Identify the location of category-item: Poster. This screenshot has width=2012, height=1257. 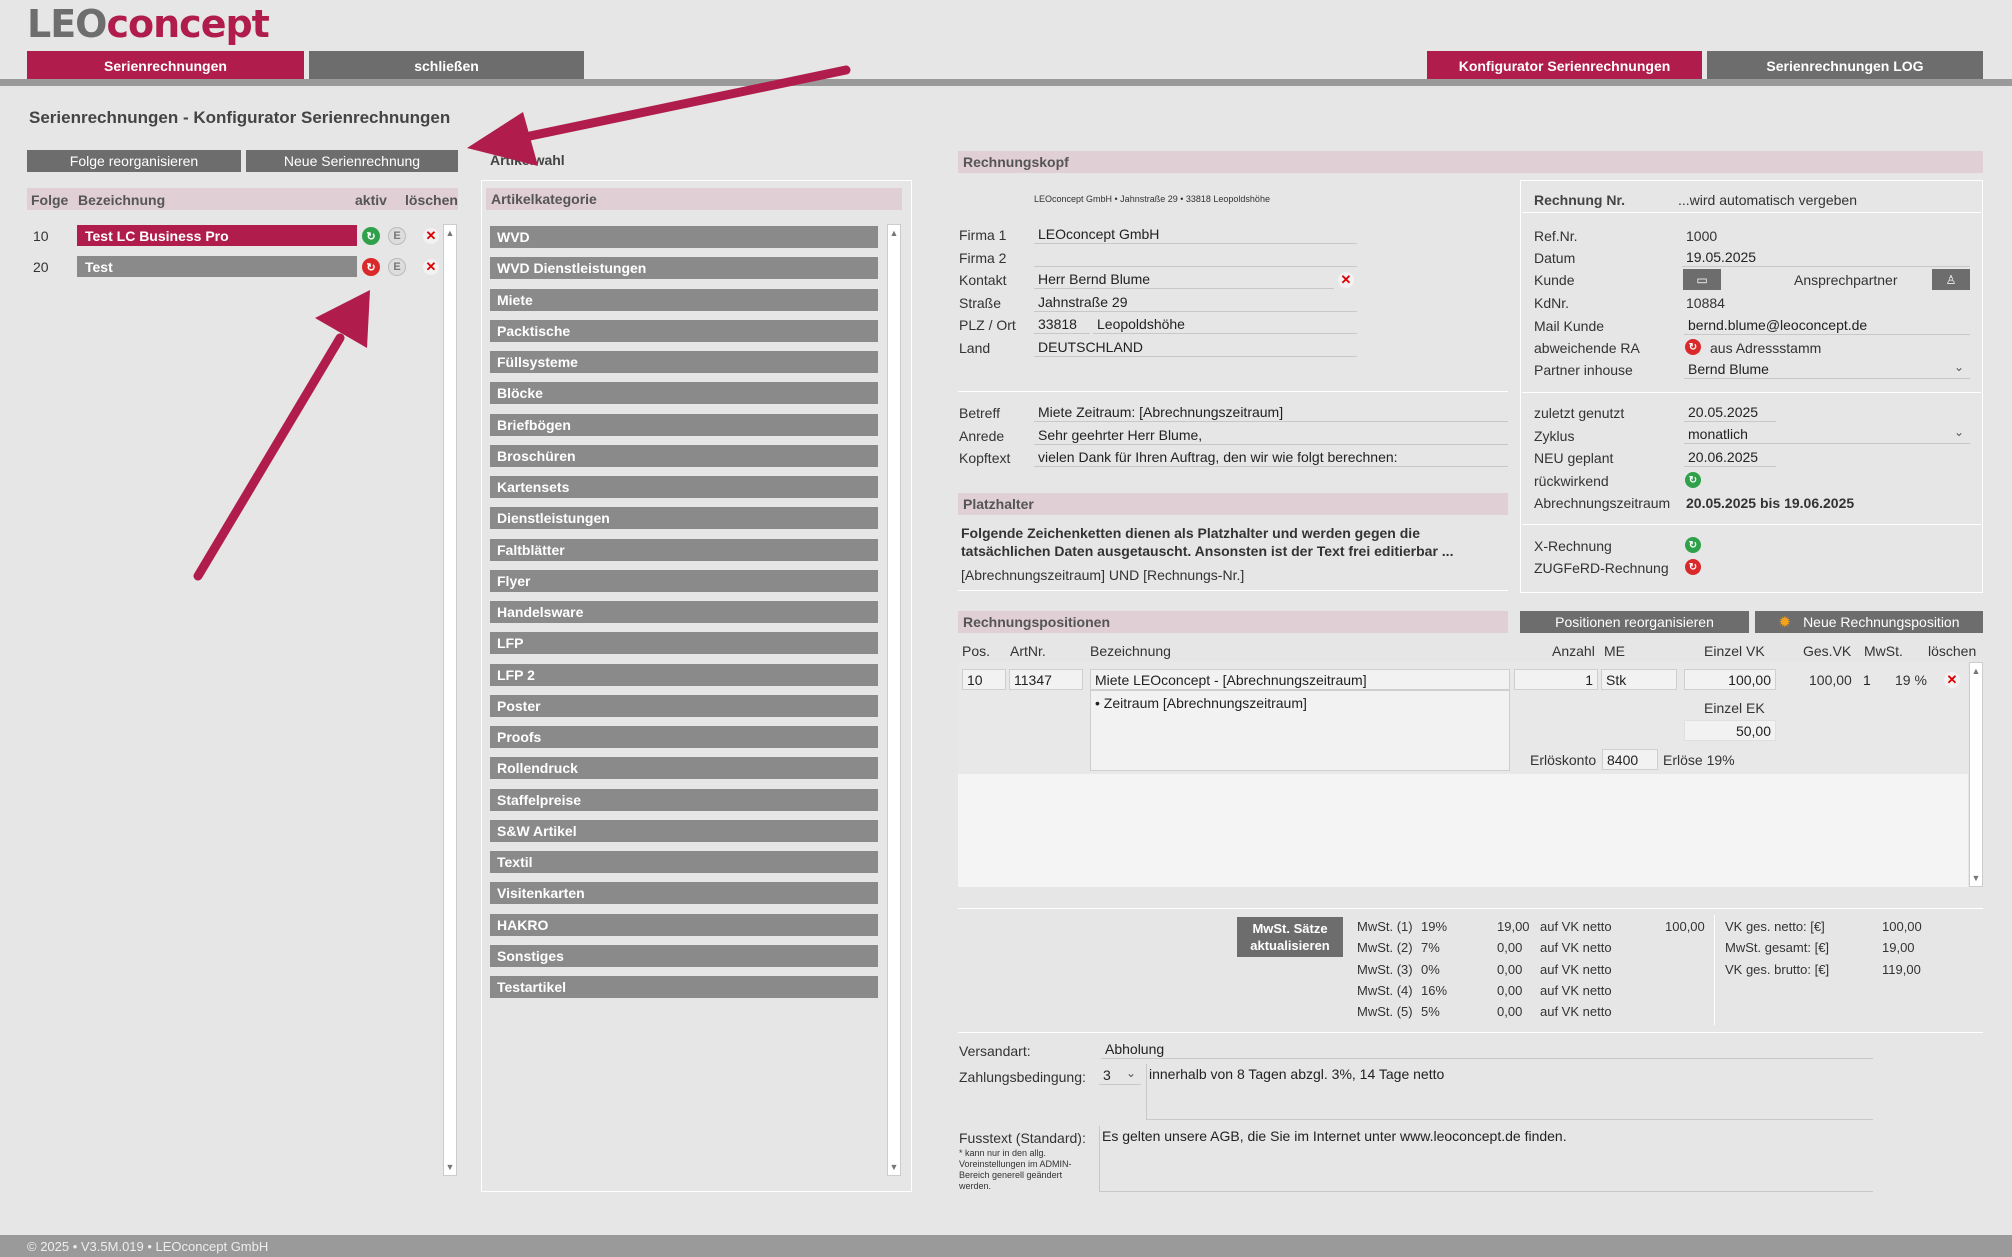
(684, 705).